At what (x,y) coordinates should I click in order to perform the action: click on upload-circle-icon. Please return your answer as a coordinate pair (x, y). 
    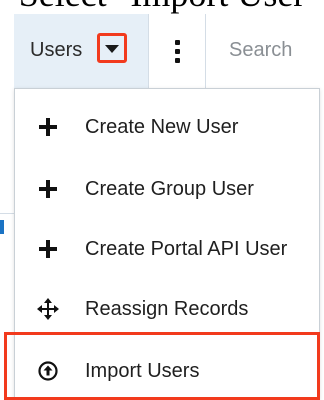
    Looking at the image, I should click on (48, 371).